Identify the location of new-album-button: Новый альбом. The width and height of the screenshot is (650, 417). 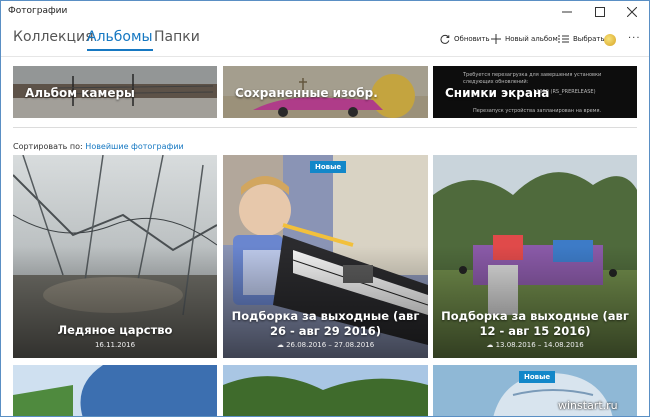
(524, 39).